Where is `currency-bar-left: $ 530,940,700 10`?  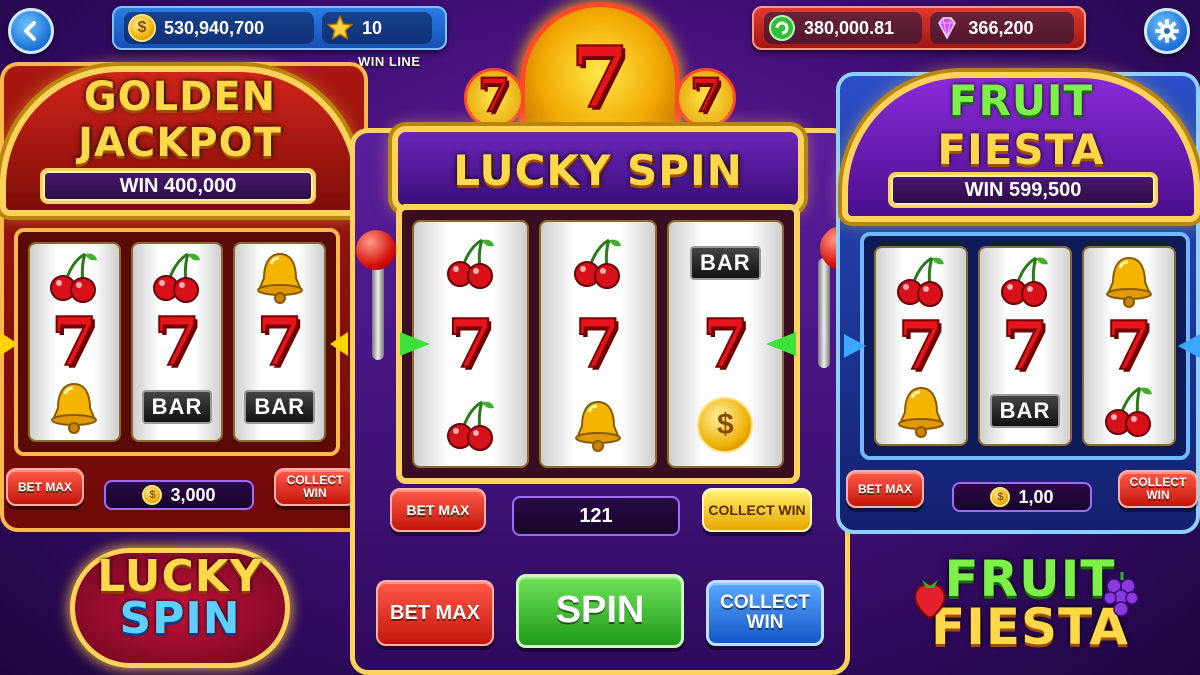 currency-bar-left: $ 530,940,700 10 is located at coordinates (279, 28).